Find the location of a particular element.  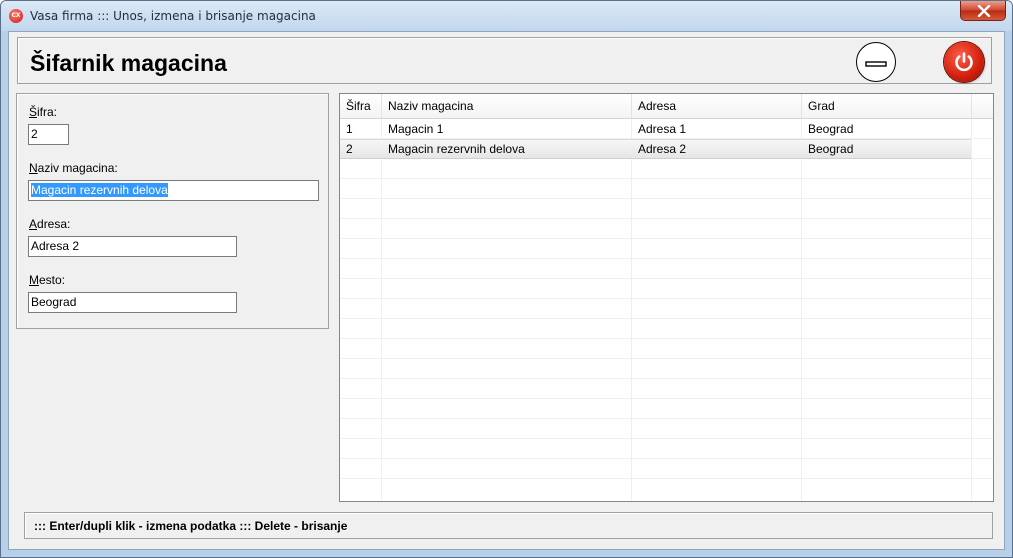

header-panel: Šifarnik magacina is located at coordinates (504, 60).